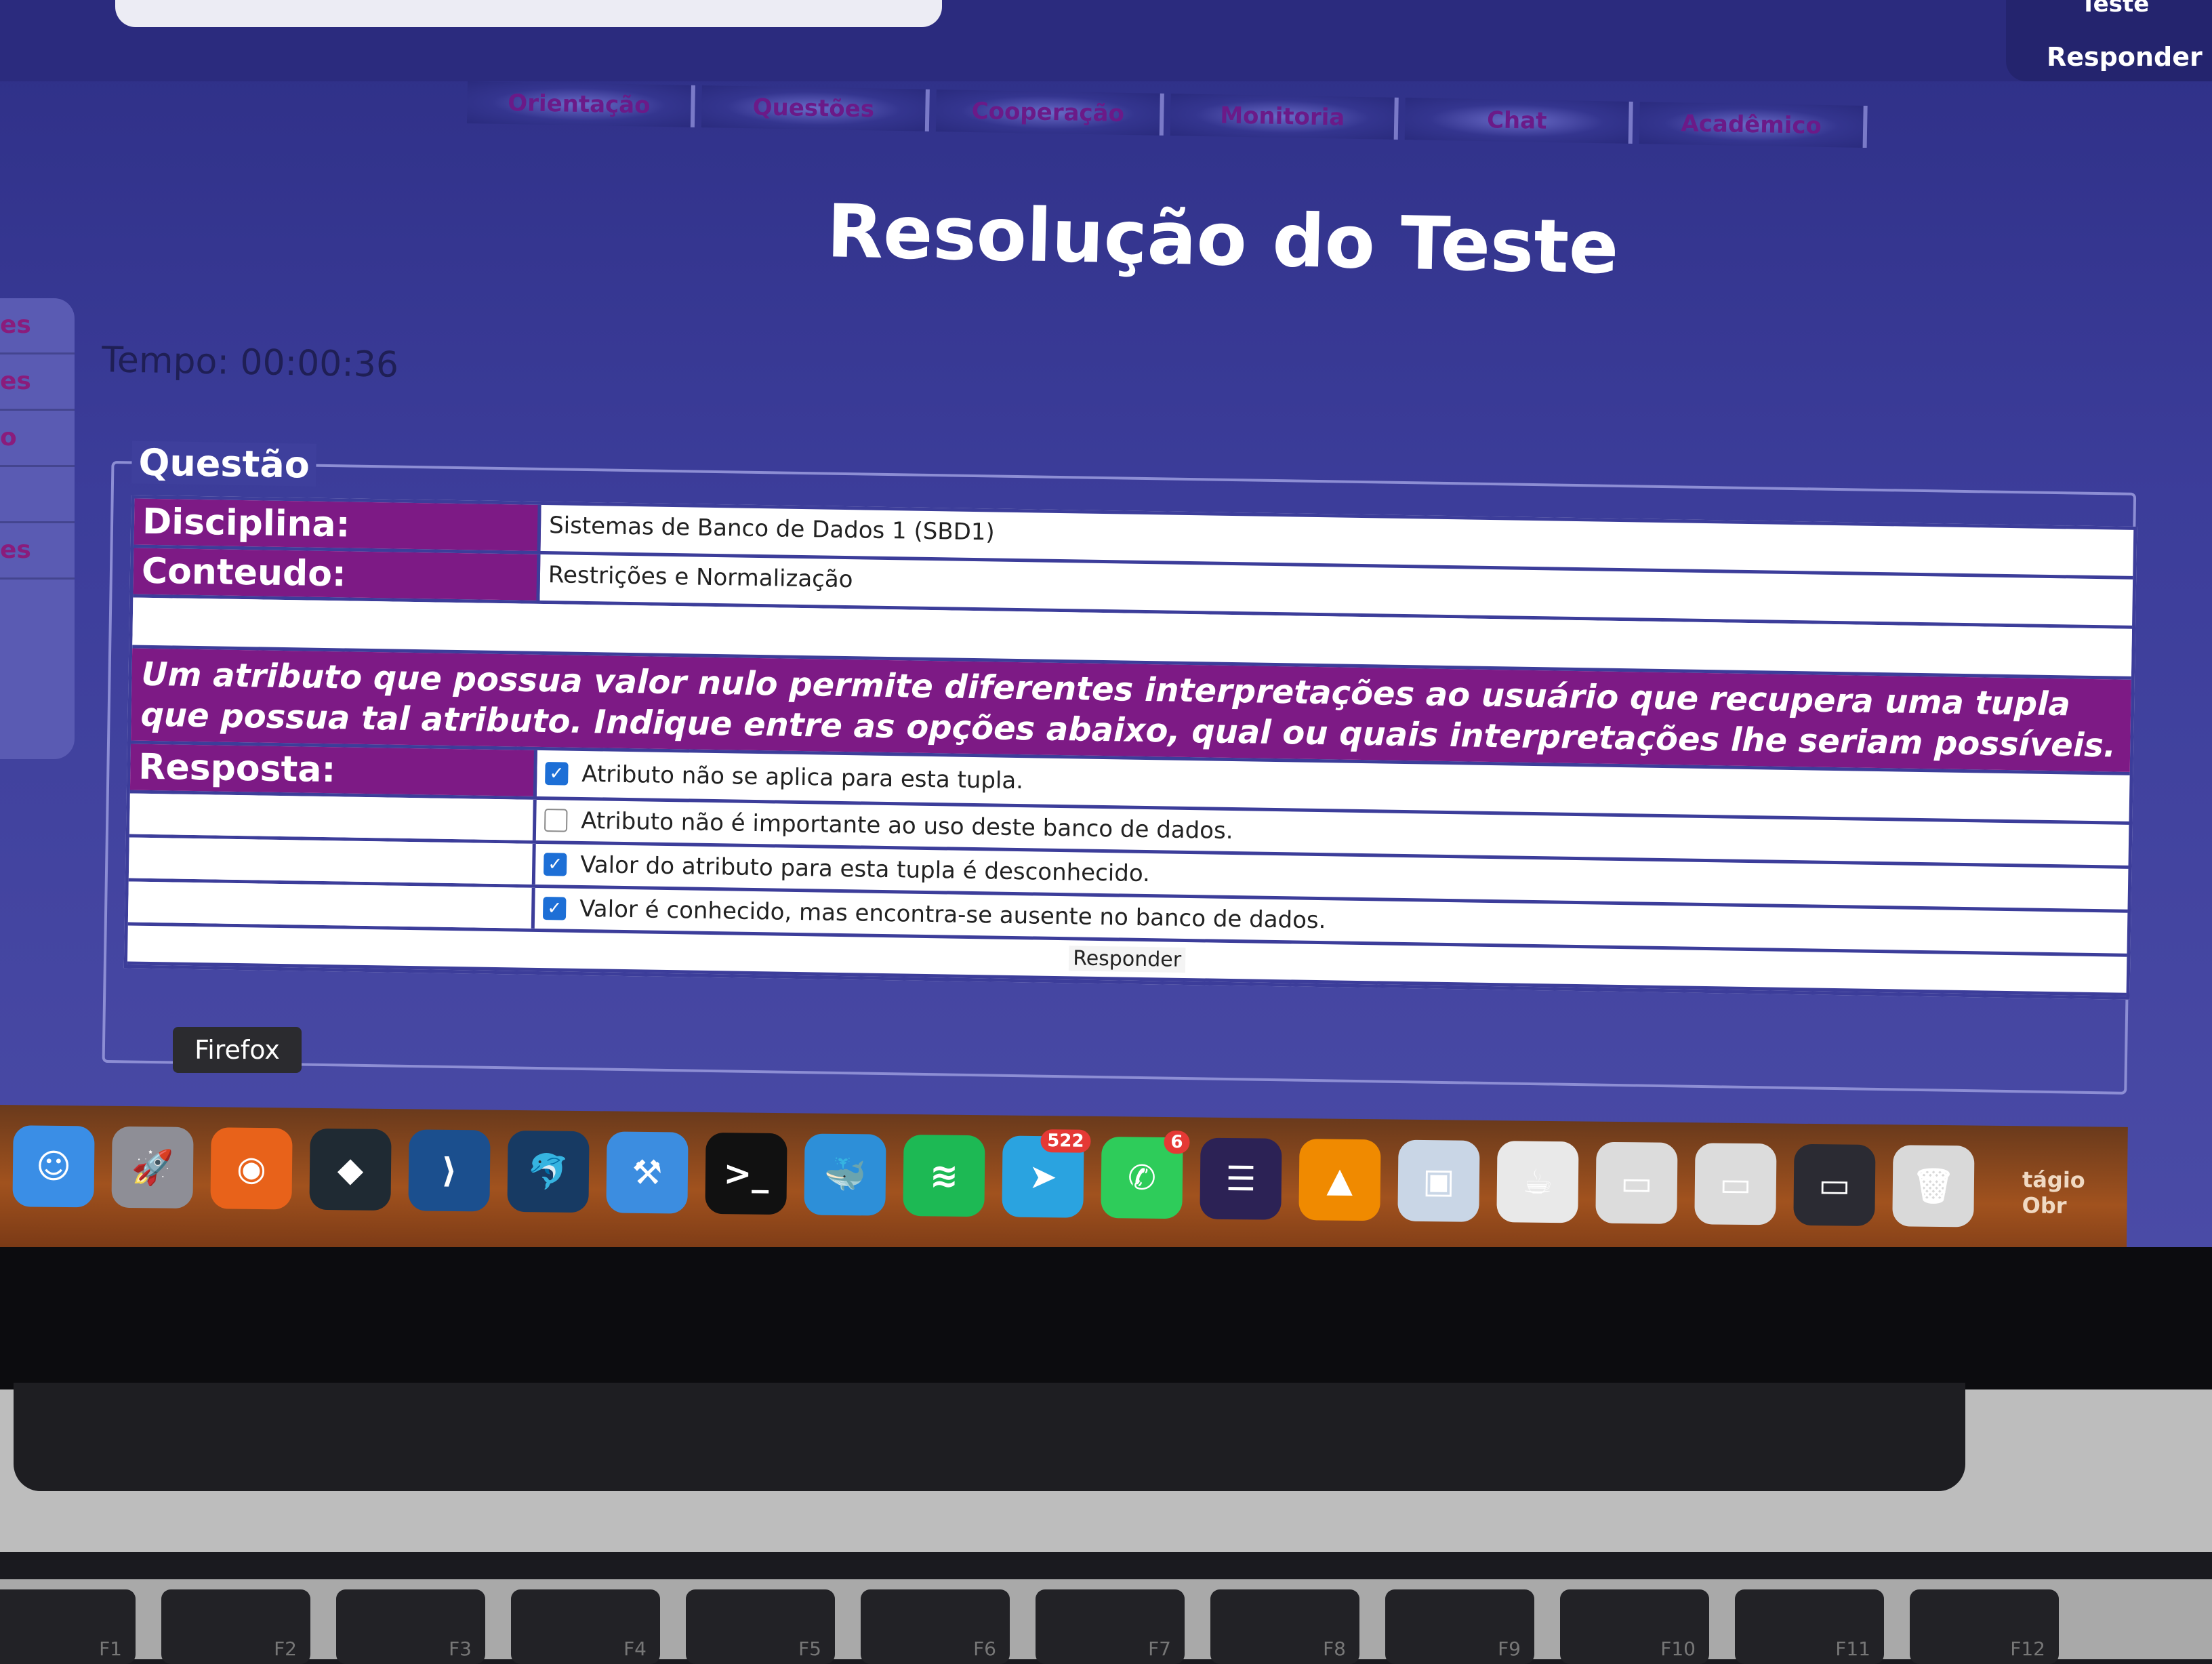 This screenshot has height=1664, width=2212. What do you see at coordinates (647, 1172) in the screenshot?
I see `xcode-icon: ⚒` at bounding box center [647, 1172].